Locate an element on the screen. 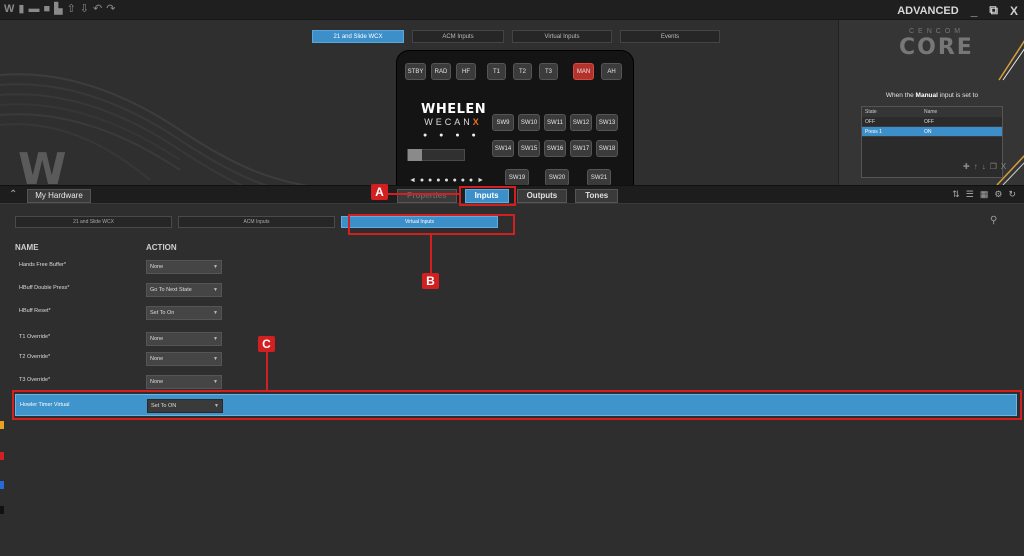 This screenshot has height=556, width=1024. settings-gear-icon: ⚙ is located at coordinates (998, 194).